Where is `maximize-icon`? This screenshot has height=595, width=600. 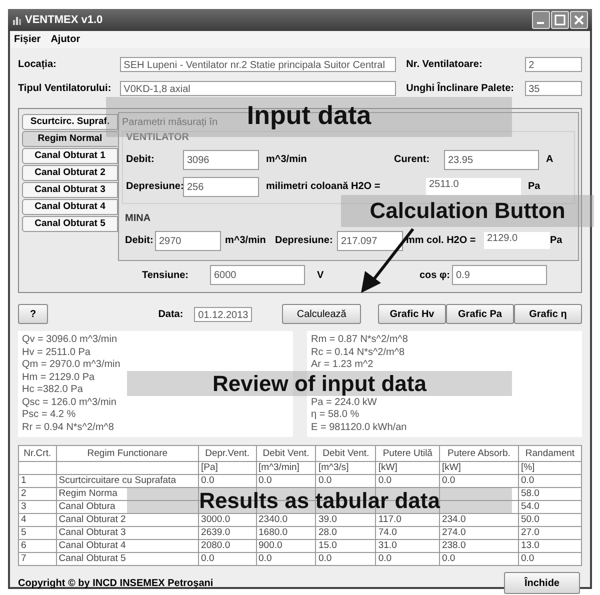 maximize-icon is located at coordinates (560, 20).